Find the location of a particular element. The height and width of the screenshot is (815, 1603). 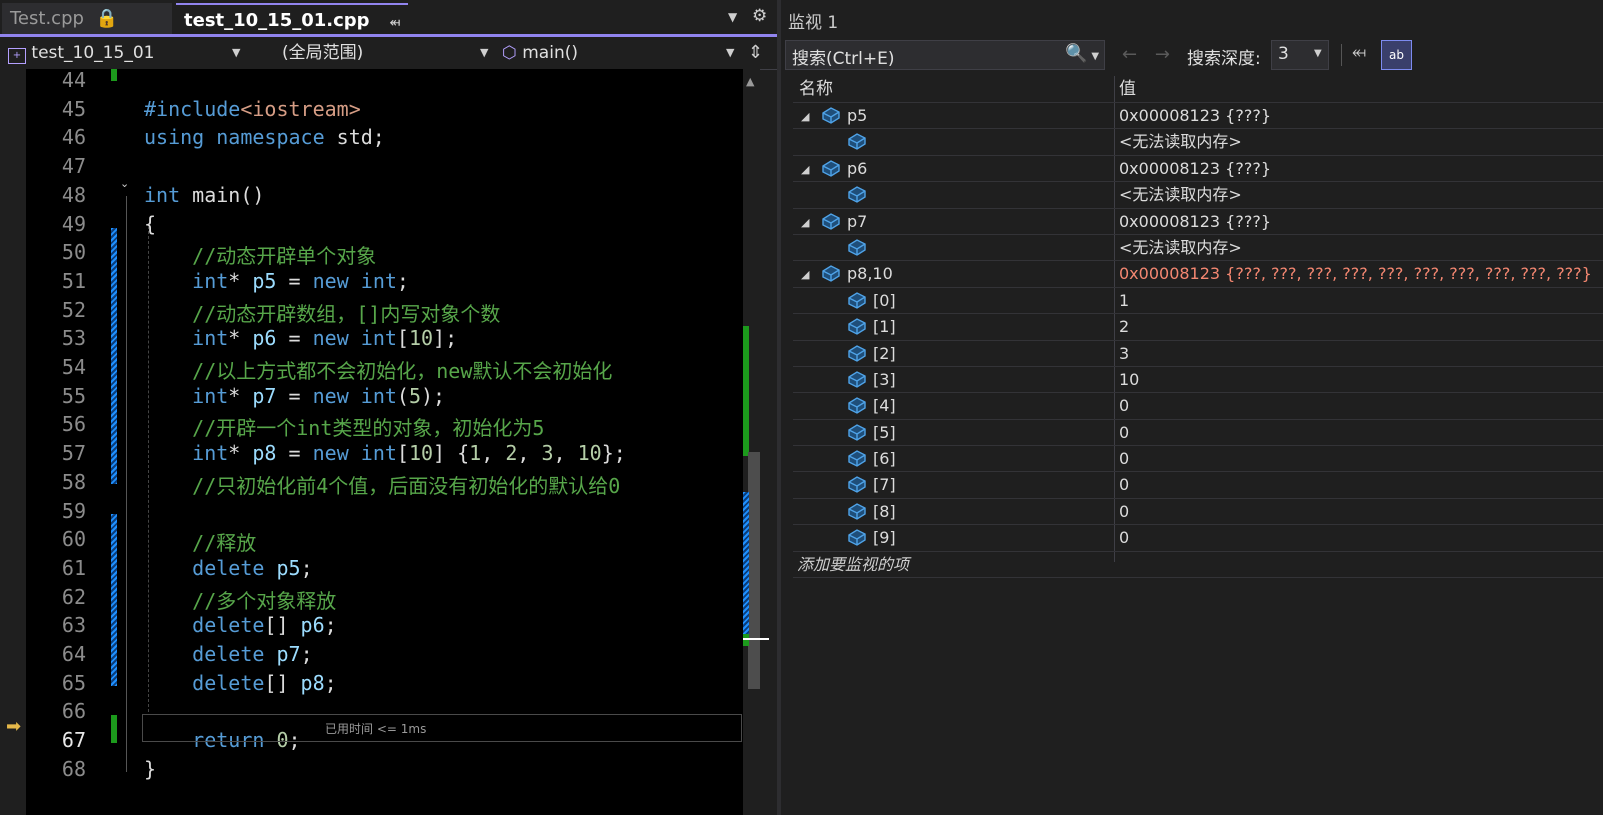

watch-value: 3 is located at coordinates (1359, 353).